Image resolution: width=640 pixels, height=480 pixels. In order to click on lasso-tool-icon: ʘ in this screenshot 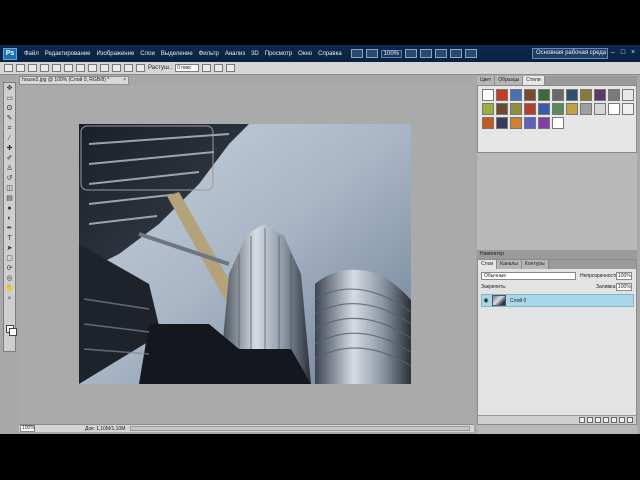, I will do `click(9, 109)`.